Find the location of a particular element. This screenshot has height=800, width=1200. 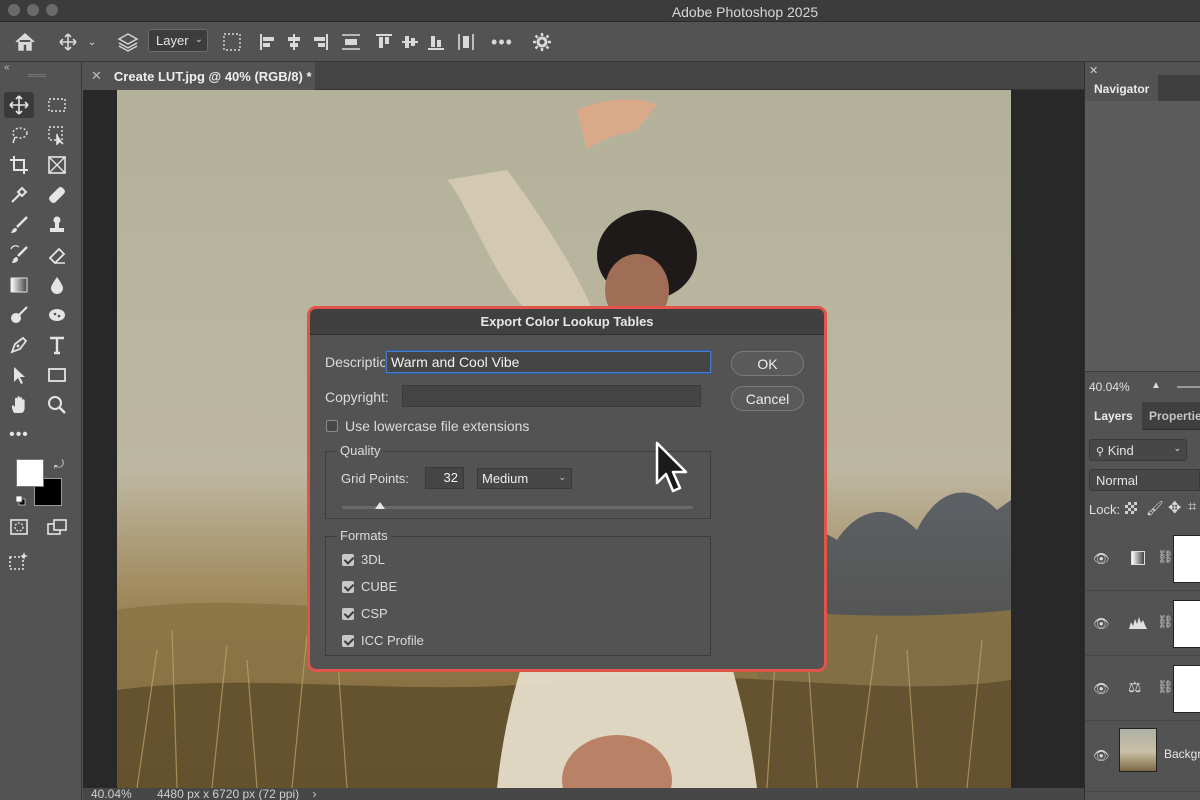

format-3dl-checkbox is located at coordinates (348, 560).